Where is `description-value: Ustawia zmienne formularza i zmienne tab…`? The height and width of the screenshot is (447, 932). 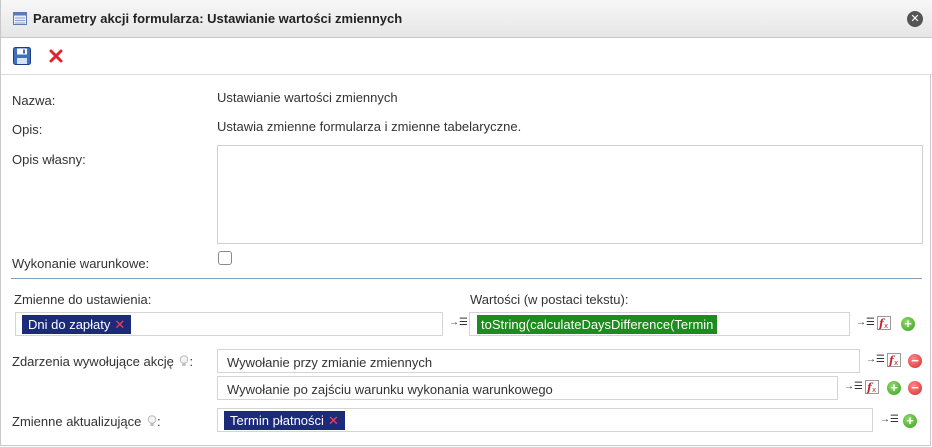
description-value: Ustawia zmienne formularza i zmienne tab… is located at coordinates (369, 126).